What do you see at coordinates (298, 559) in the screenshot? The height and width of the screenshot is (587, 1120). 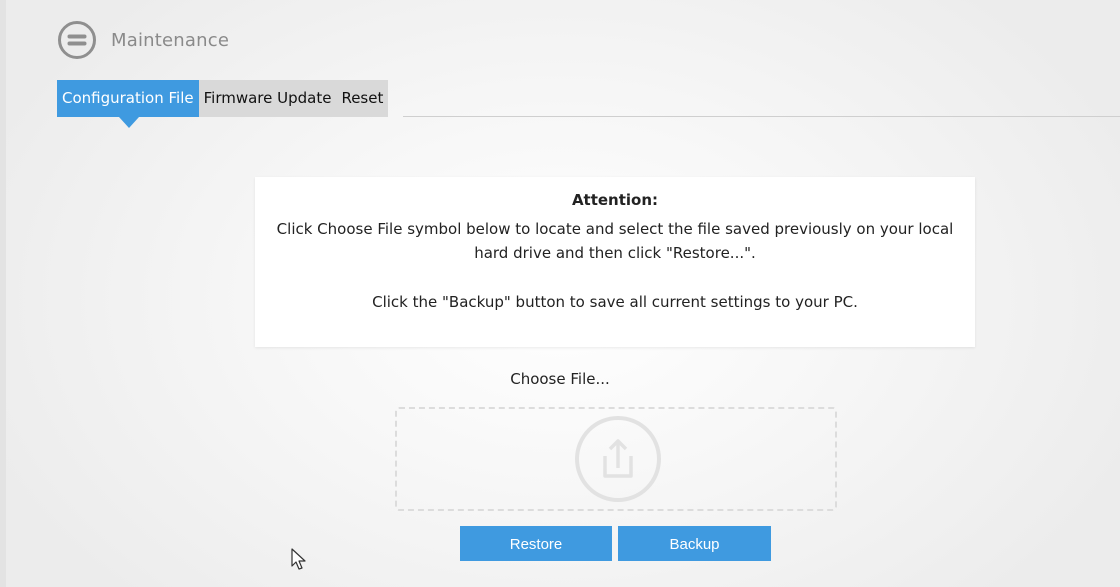 I see `mouse-cursor-icon` at bounding box center [298, 559].